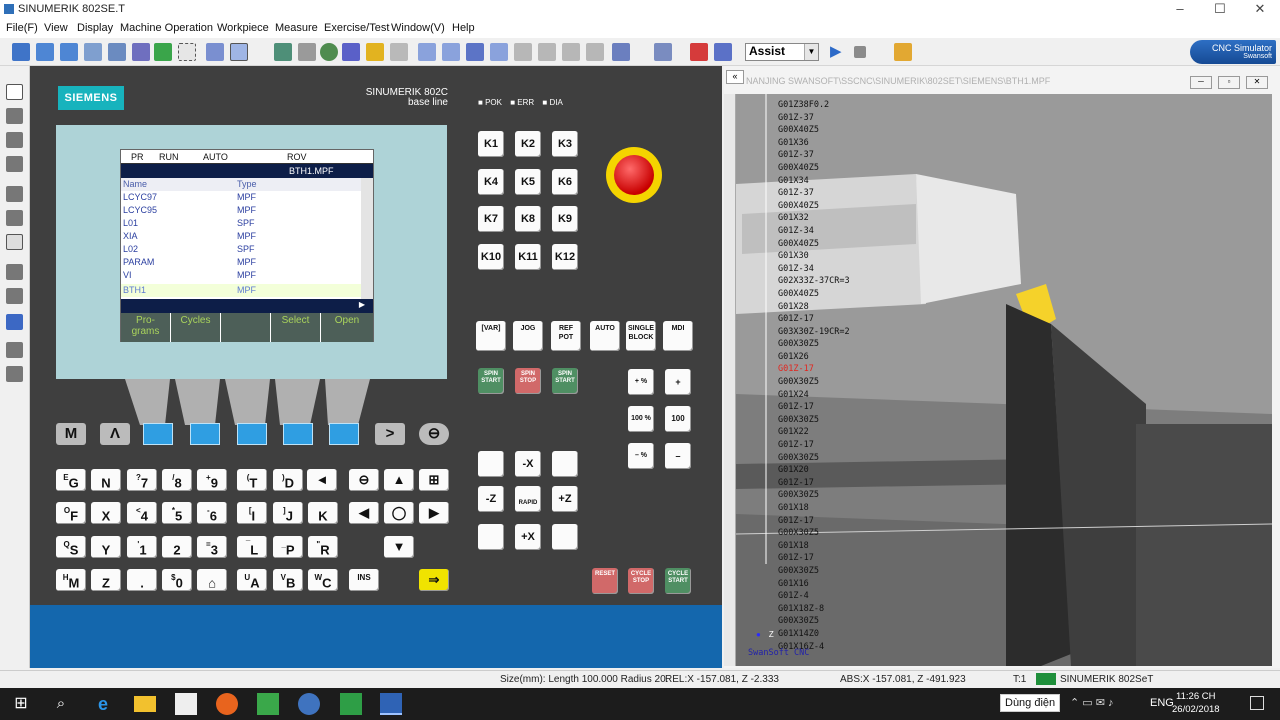 This screenshot has width=1280, height=720. What do you see at coordinates (565, 257) in the screenshot?
I see `k12-key: K12` at bounding box center [565, 257].